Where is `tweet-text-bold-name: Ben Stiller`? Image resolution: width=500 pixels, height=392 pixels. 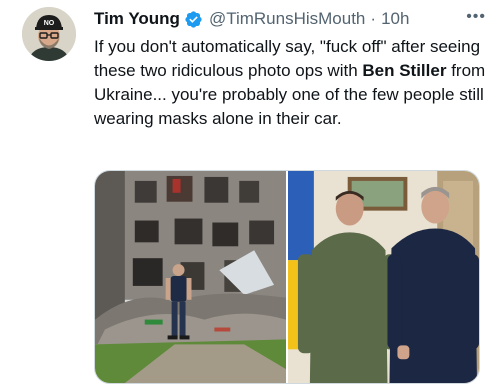 tweet-text-bold-name: Ben Stiller is located at coordinates (404, 70).